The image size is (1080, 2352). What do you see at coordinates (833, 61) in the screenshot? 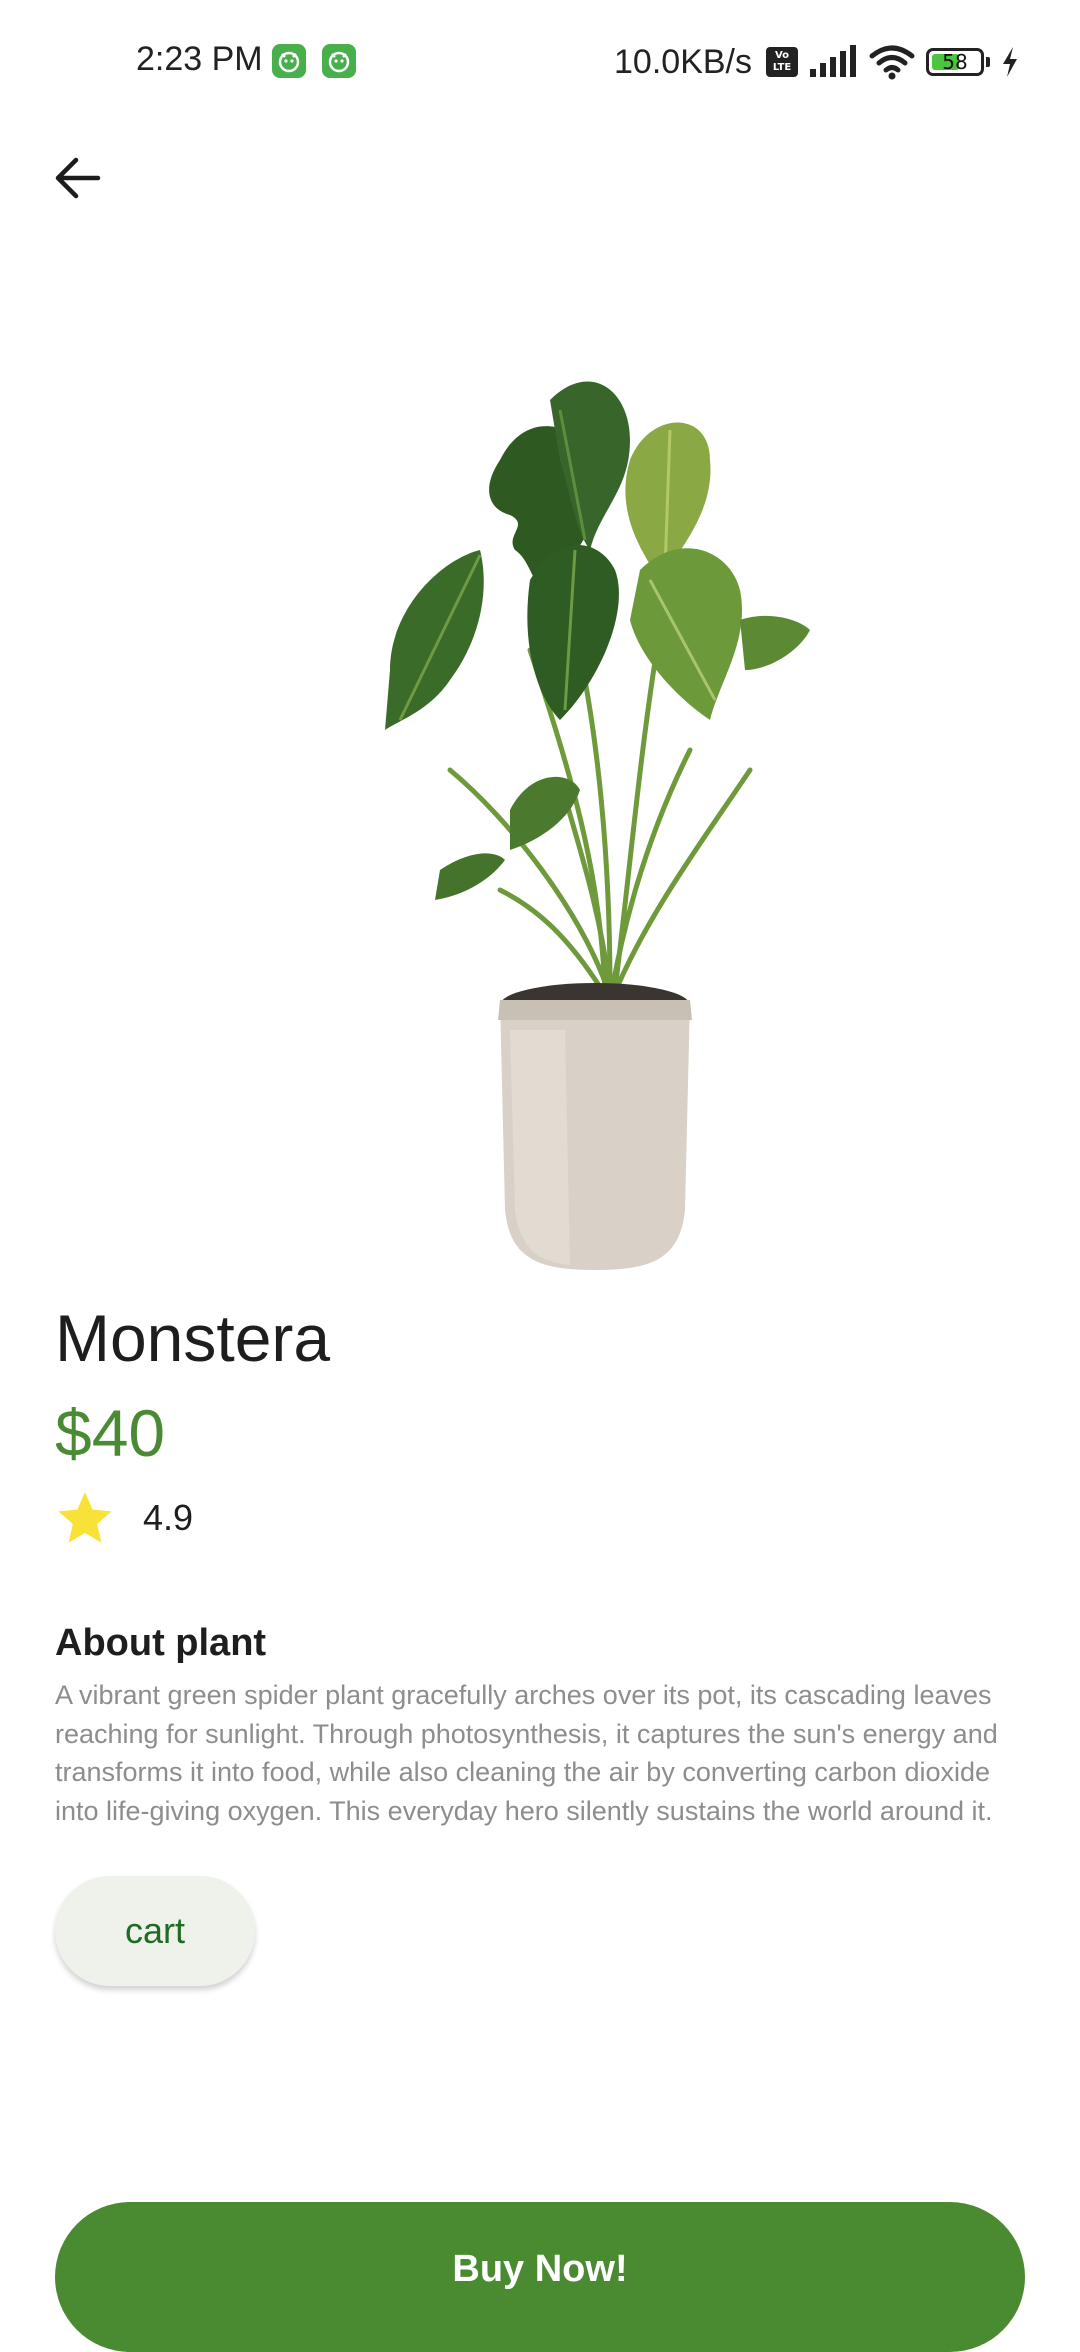
I see `signal-icon` at bounding box center [833, 61].